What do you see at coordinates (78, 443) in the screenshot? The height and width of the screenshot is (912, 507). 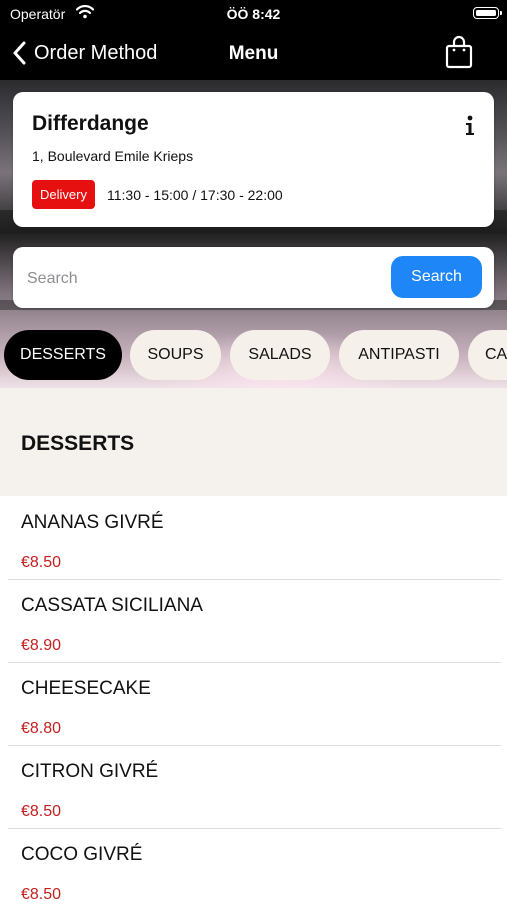 I see `section-title: DESSERTS` at bounding box center [78, 443].